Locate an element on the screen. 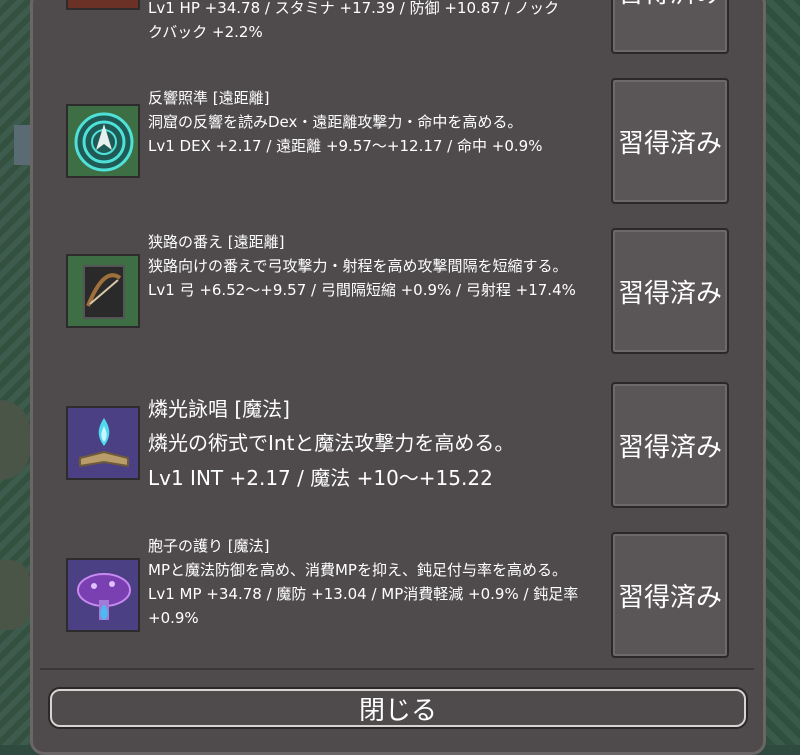 Image resolution: width=800 pixels, height=755 pixels. background-stone is located at coordinates (15, 595).